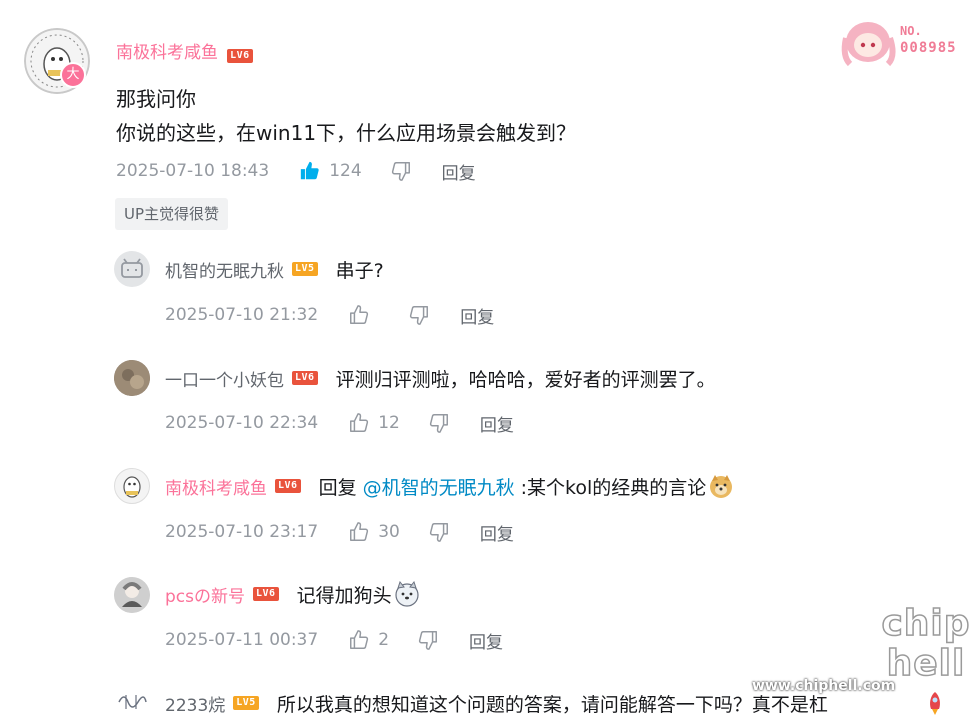  What do you see at coordinates (613, 487) in the screenshot?
I see `reply-text: :某个kol的经典的言论` at bounding box center [613, 487].